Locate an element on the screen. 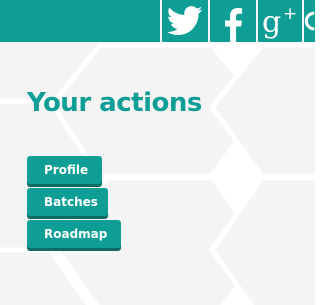 Image resolution: width=320 pixels, height=305 pixels. google-plus-icon: g + is located at coordinates (279, 22).